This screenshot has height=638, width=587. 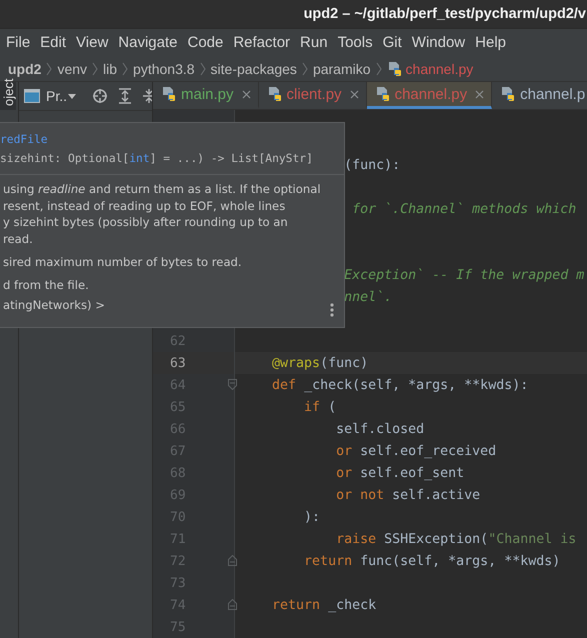 I want to click on doc-text: y sizehint bytes (possibly after rounding up to an, so click(x=145, y=222).